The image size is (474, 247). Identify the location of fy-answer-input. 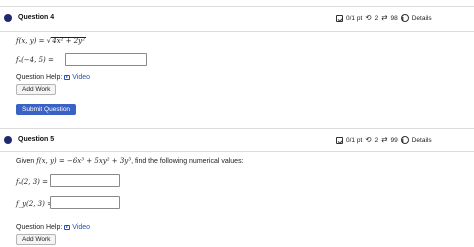
(85, 202).